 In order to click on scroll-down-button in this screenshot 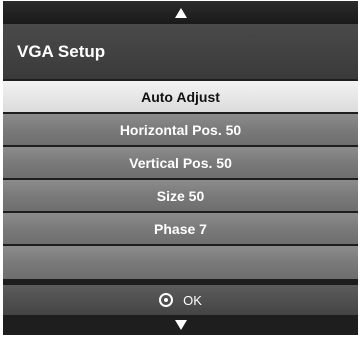, I will do `click(180, 325)`.